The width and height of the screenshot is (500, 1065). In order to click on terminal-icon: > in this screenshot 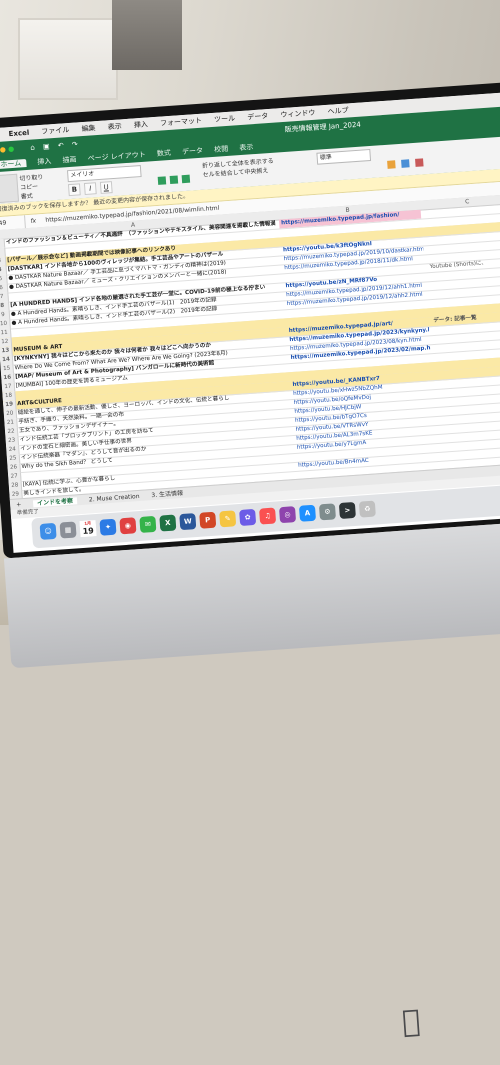, I will do `click(347, 510)`.